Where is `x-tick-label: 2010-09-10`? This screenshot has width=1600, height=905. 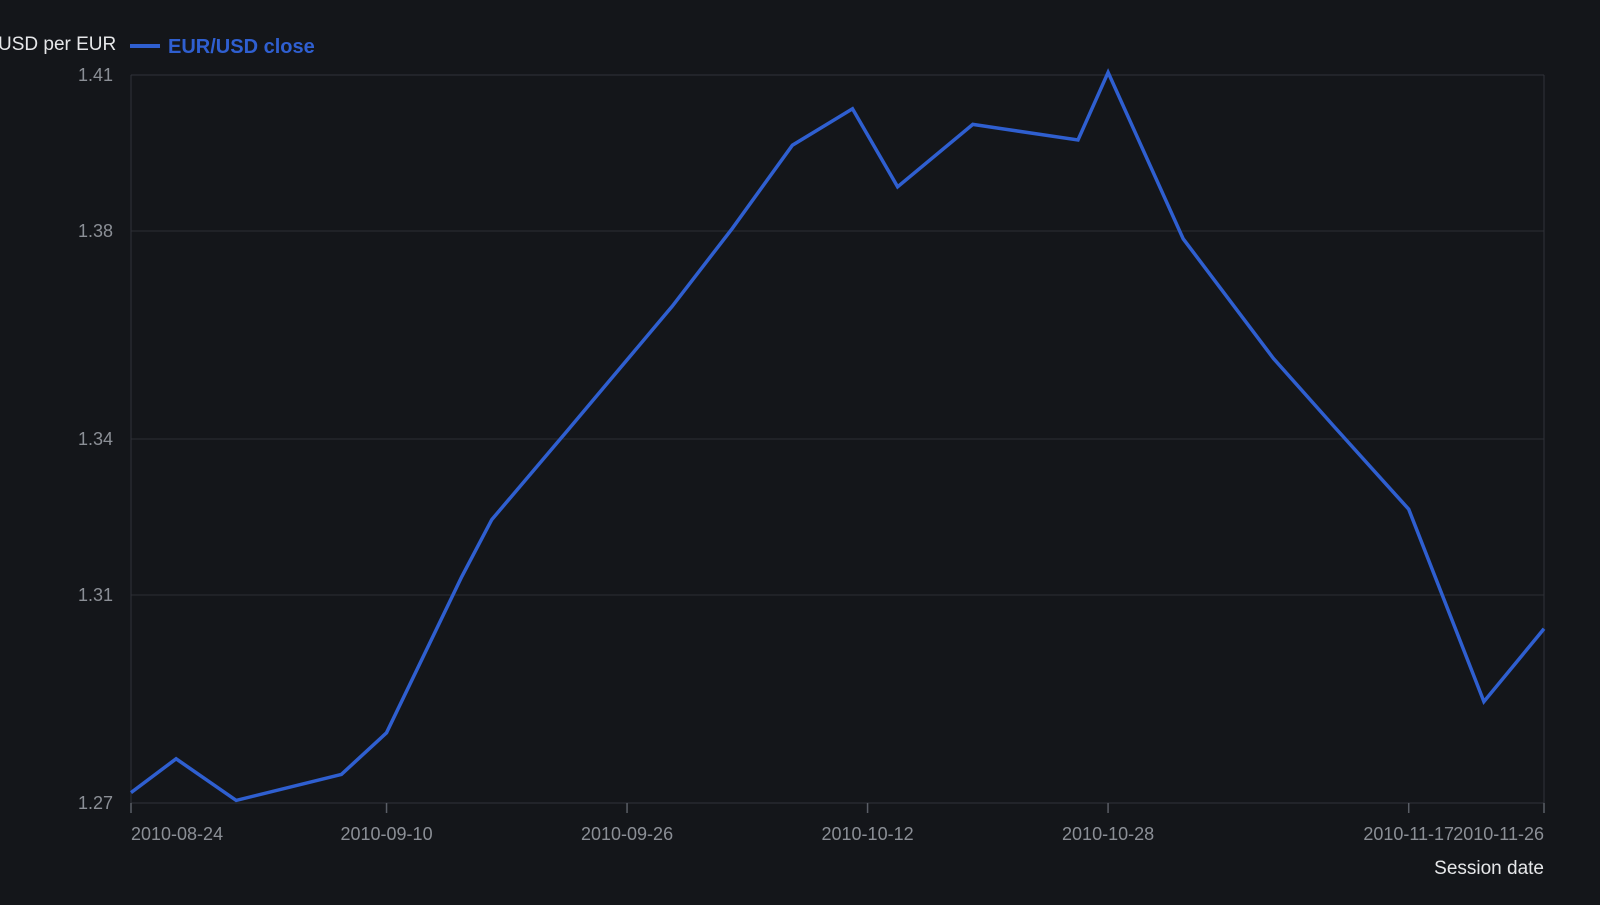 x-tick-label: 2010-09-10 is located at coordinates (387, 834).